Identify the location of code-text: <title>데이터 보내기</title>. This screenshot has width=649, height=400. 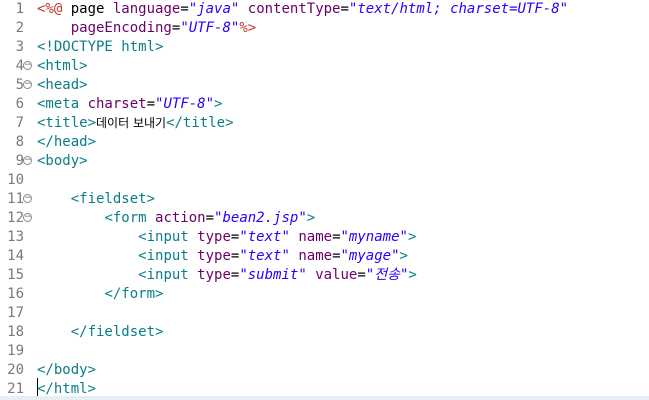
(135, 123).